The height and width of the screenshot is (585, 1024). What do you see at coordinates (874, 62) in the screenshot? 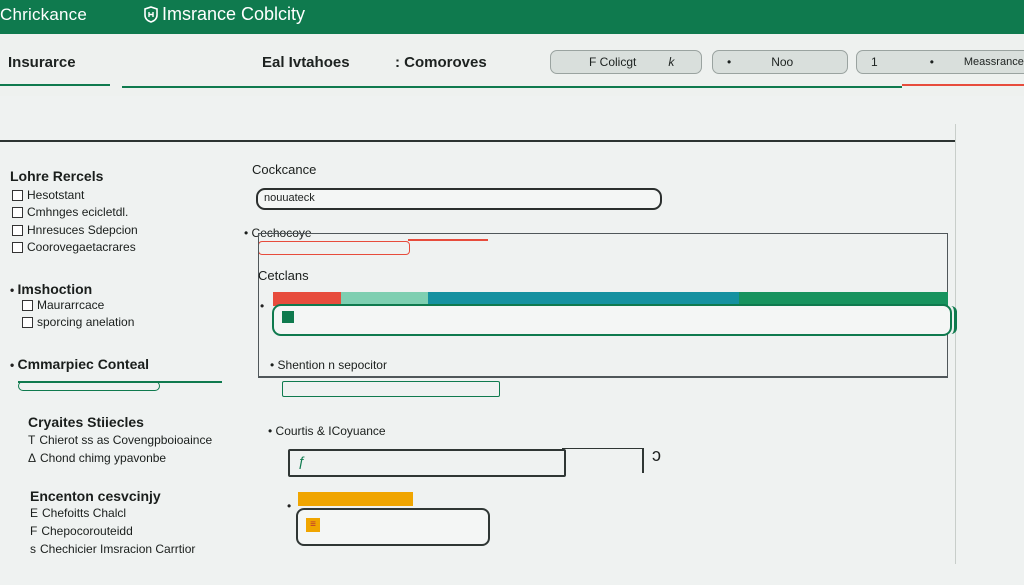
I see `filter-pill-marker: 1` at bounding box center [874, 62].